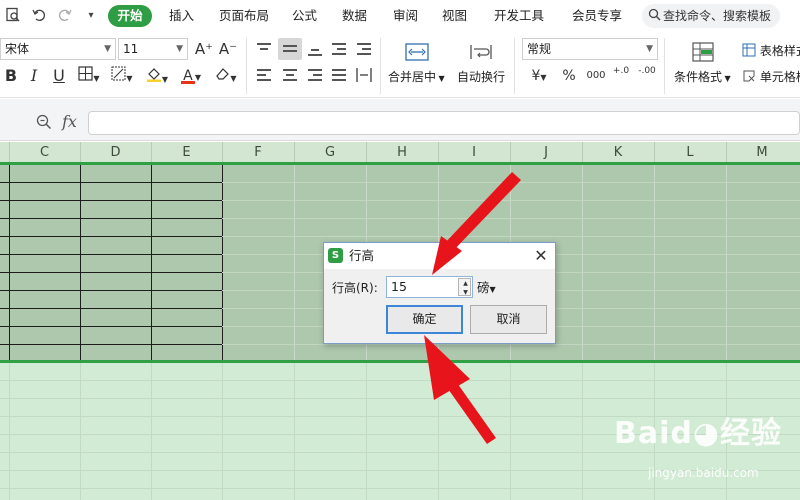  I want to click on arrow-to-input-annotation, so click(476, 223).